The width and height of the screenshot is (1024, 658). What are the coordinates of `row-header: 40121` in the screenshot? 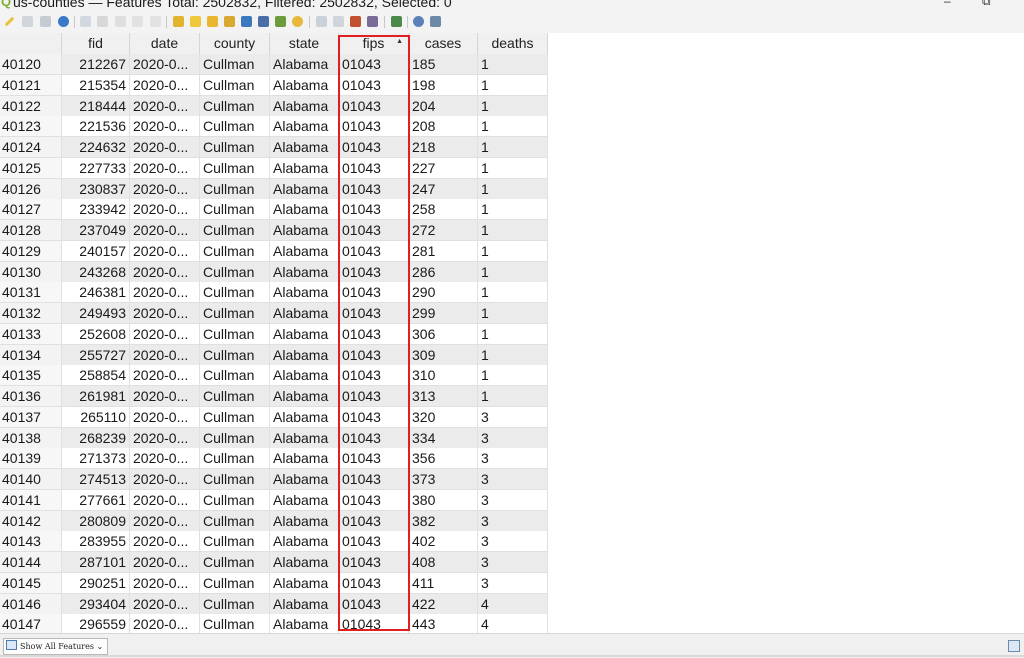 It's located at (31, 85).